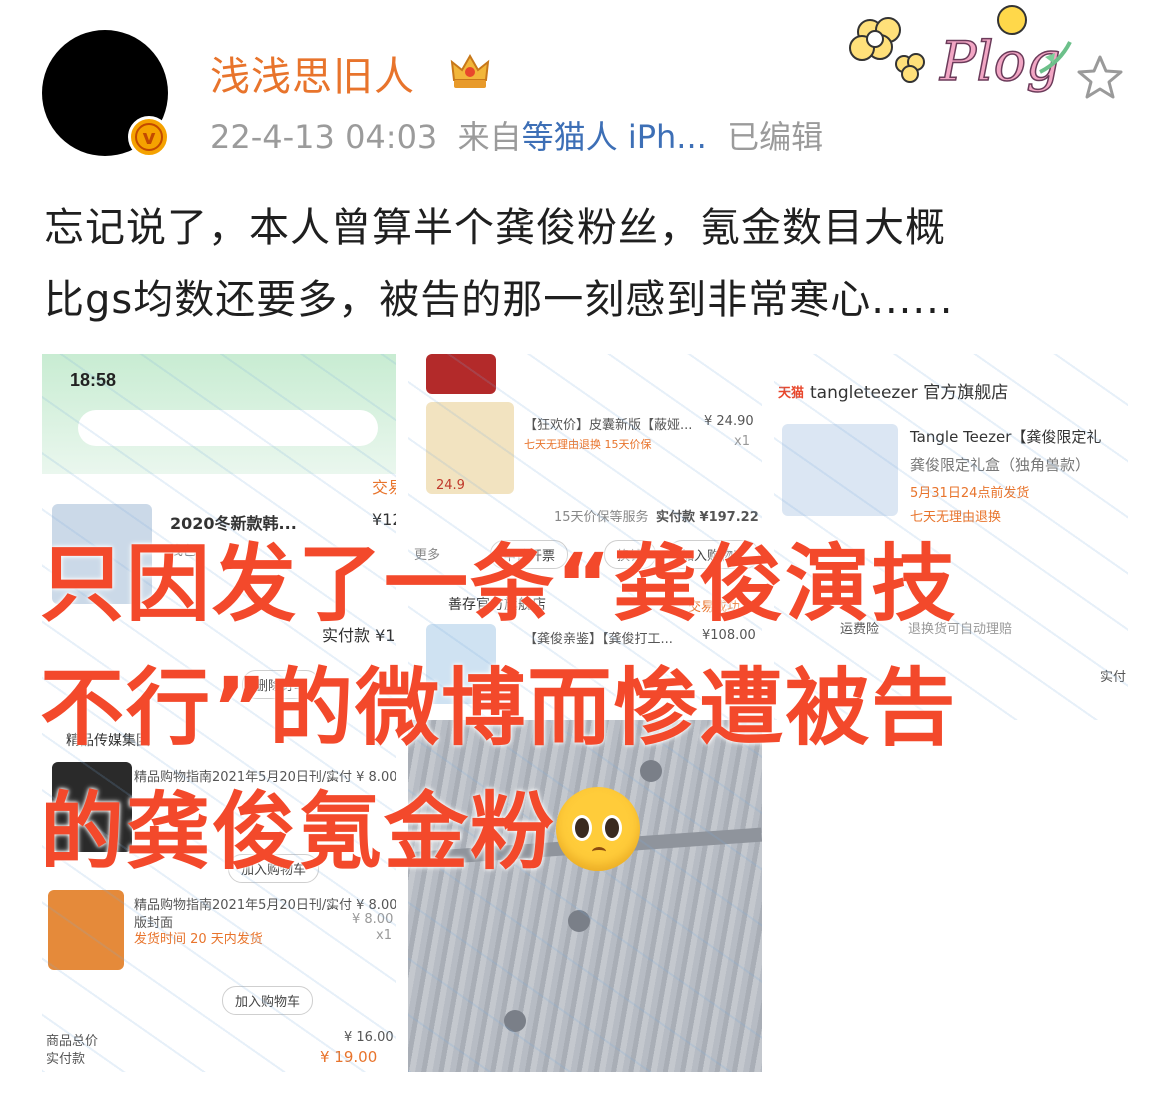 The height and width of the screenshot is (1098, 1170). I want to click on status-time: 18:58, so click(93, 380).